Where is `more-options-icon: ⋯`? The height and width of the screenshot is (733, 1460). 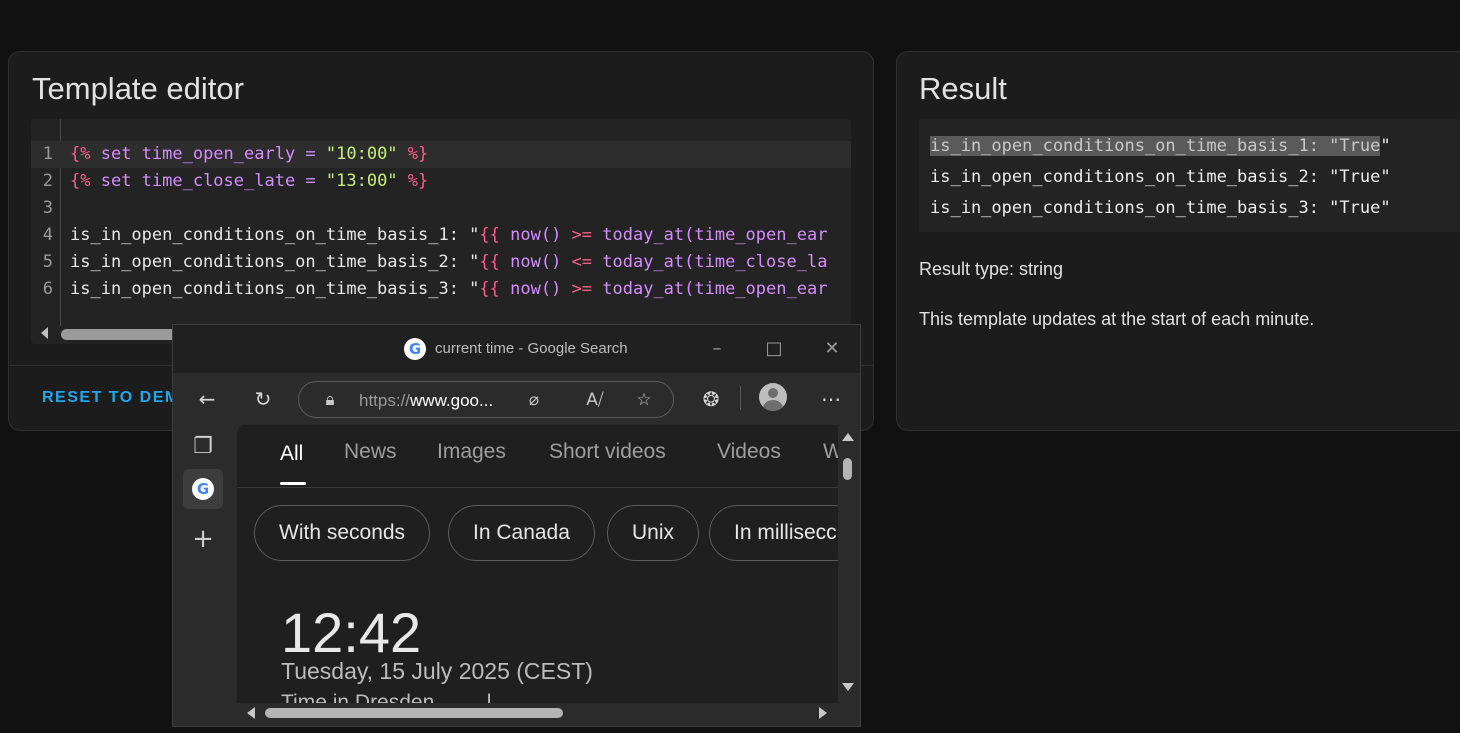
more-options-icon: ⋯ is located at coordinates (831, 399).